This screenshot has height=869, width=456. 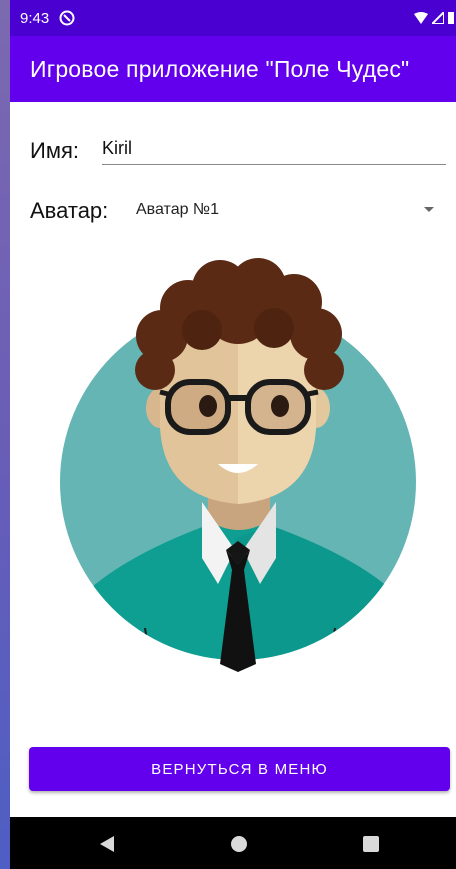 What do you see at coordinates (421, 19) in the screenshot?
I see `wifi-icon` at bounding box center [421, 19].